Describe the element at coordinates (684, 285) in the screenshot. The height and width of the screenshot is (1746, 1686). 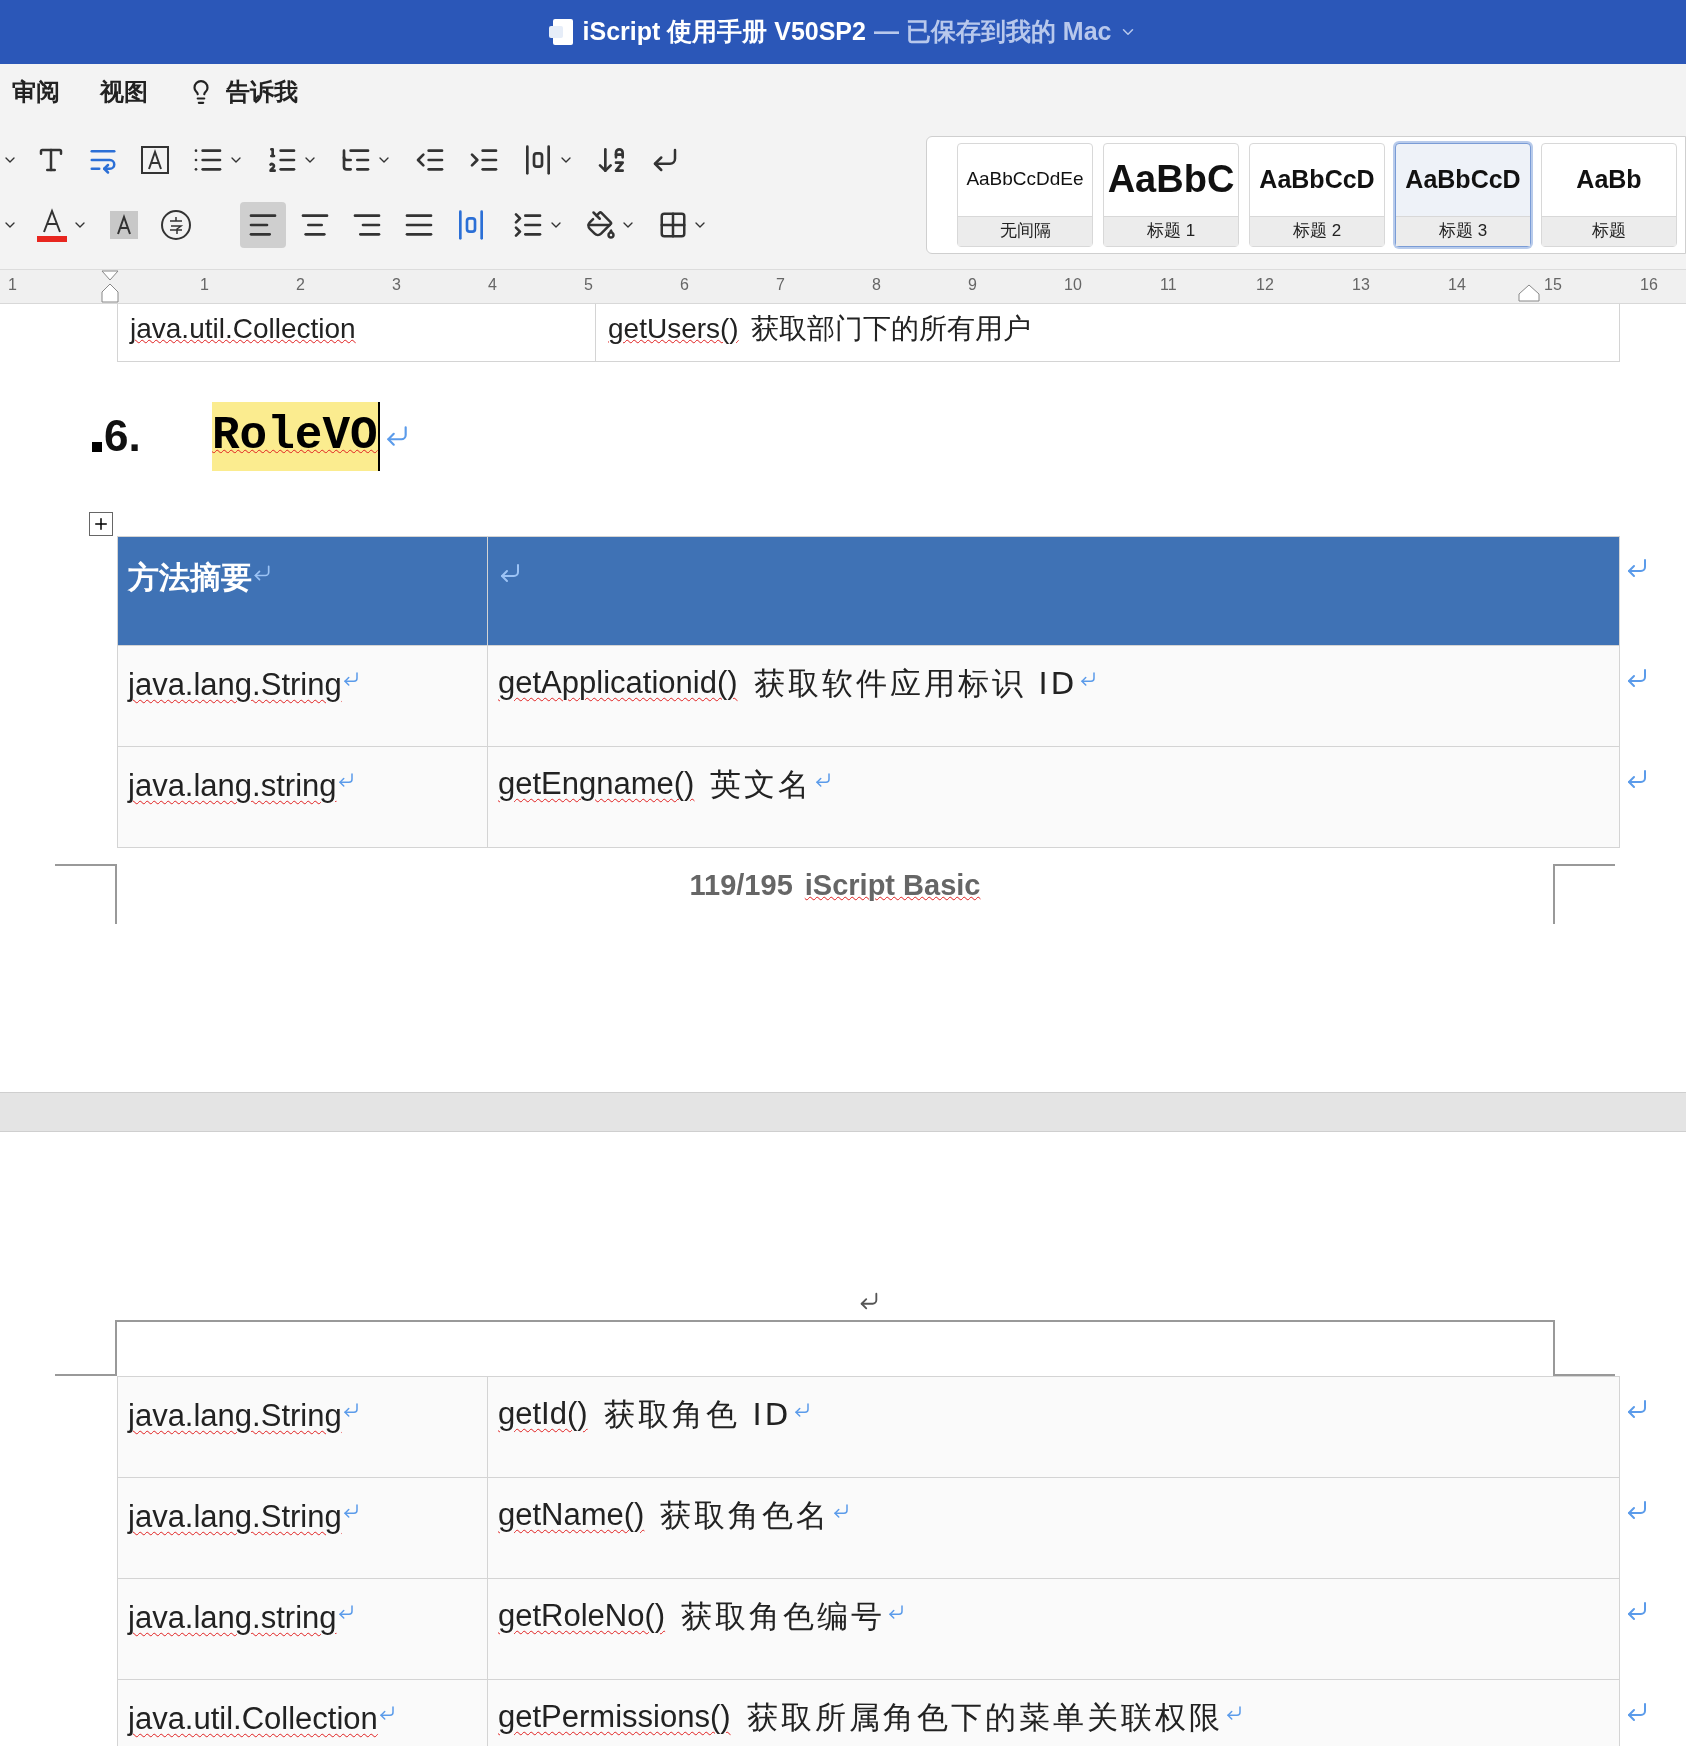
I see `ruler-number: 6` at that location.